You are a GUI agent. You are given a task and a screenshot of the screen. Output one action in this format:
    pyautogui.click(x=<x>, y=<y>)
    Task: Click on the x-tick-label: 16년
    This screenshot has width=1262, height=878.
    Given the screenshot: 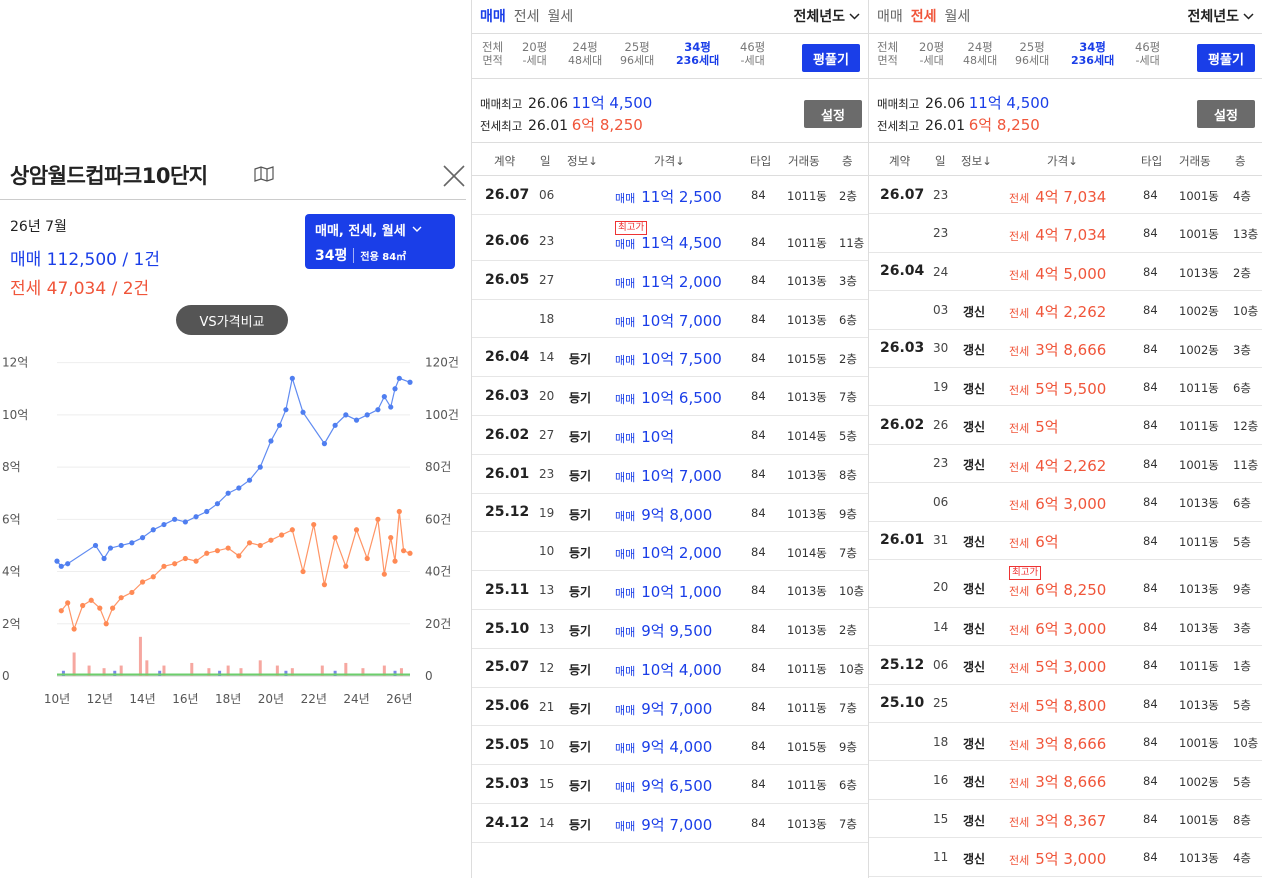 What is the action you would take?
    pyautogui.click(x=185, y=699)
    